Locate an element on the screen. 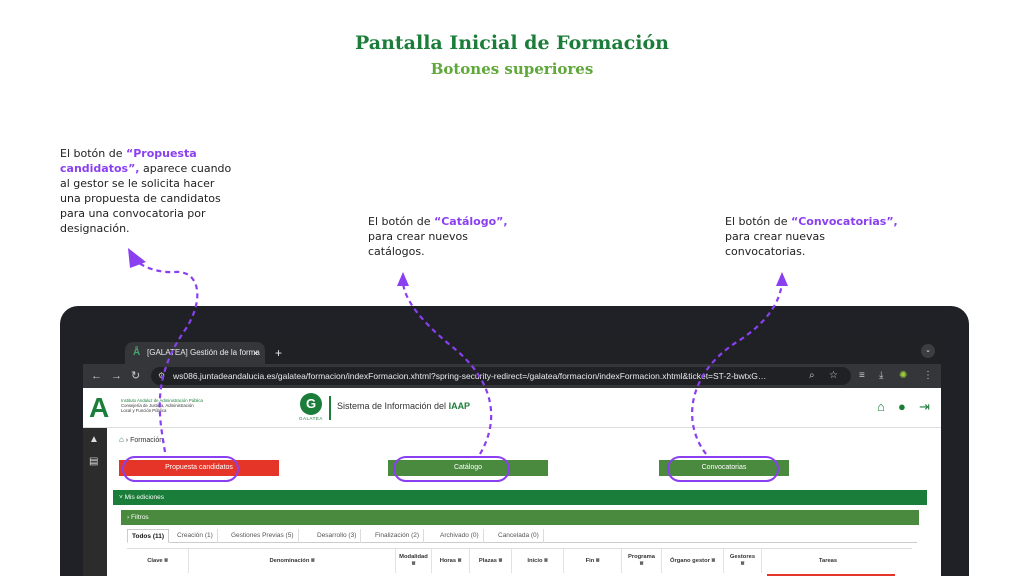 The width and height of the screenshot is (1024, 576). system-title: Sistema de Información del IAAP is located at coordinates (403, 406).